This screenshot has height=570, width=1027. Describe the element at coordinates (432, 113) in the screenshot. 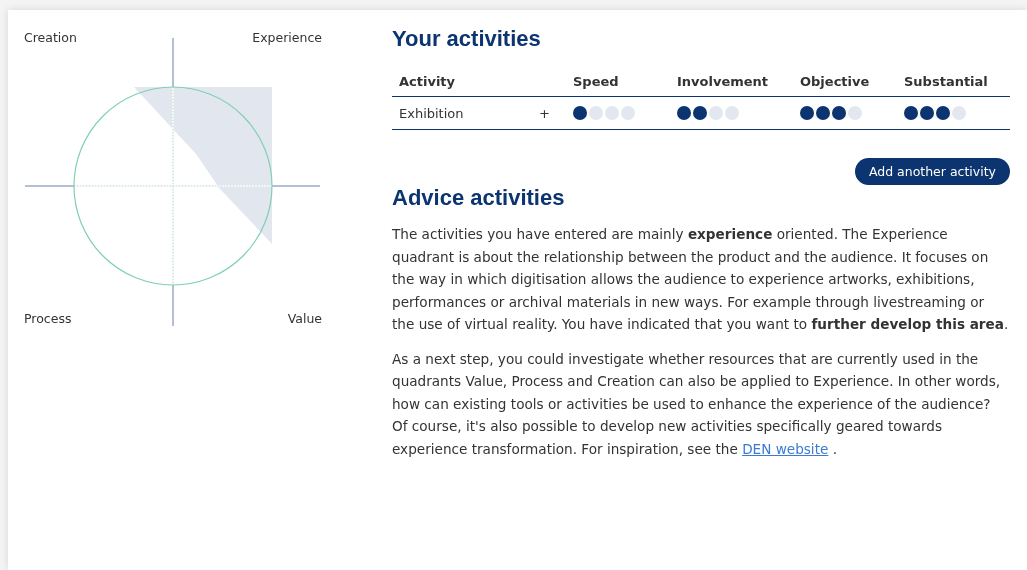

I see `table-cell-text: Exhibition` at that location.